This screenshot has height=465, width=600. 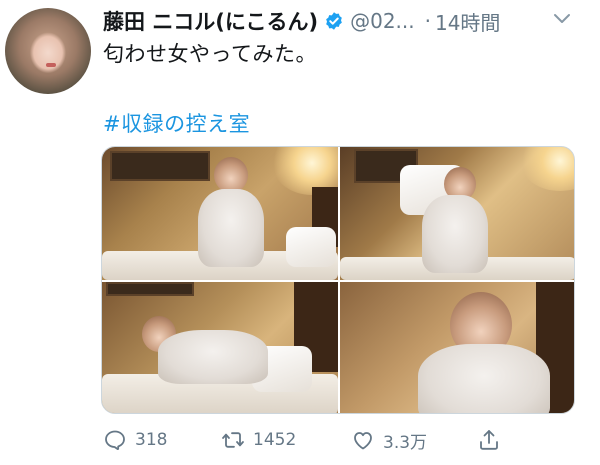 I want to click on verified-icon, so click(x=334, y=21).